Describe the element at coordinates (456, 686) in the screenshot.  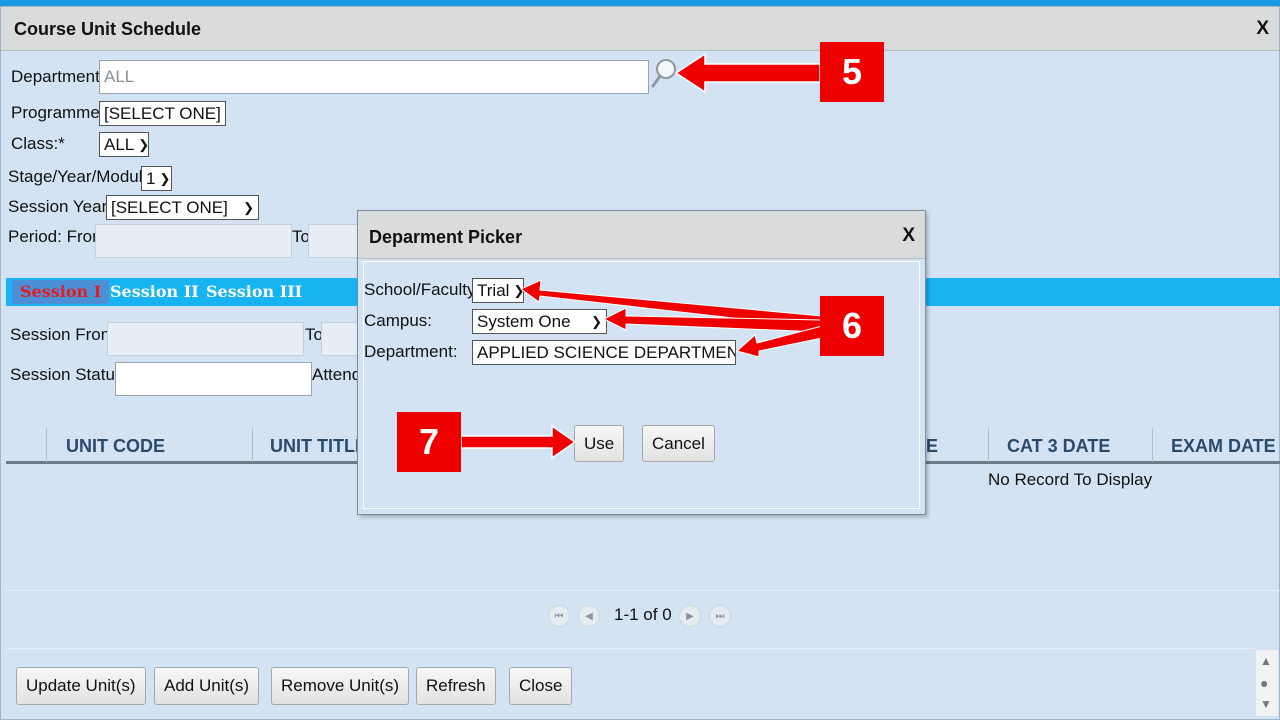
I see `refresh-button: Refresh` at that location.